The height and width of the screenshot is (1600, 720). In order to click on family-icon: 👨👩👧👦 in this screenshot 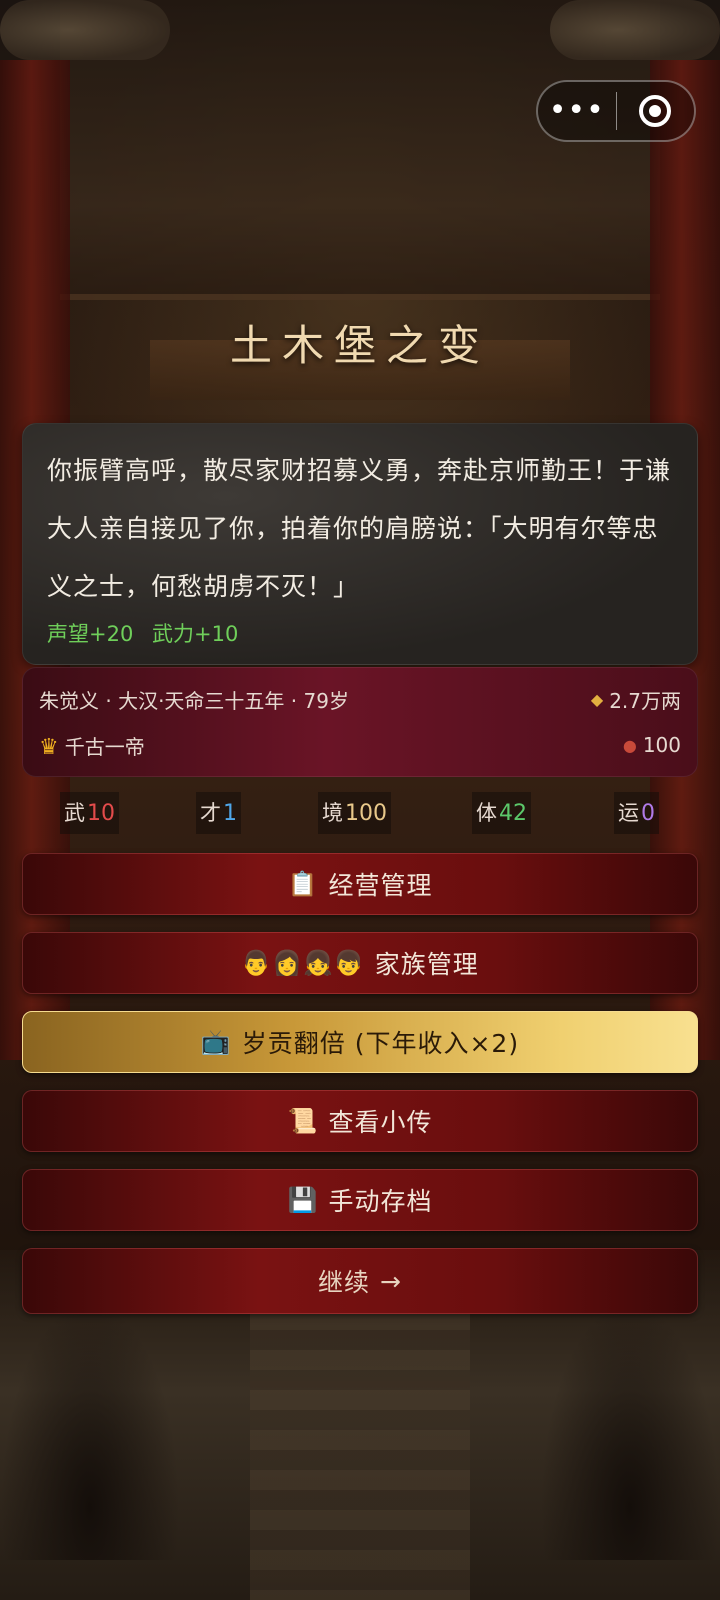, I will do `click(303, 963)`.